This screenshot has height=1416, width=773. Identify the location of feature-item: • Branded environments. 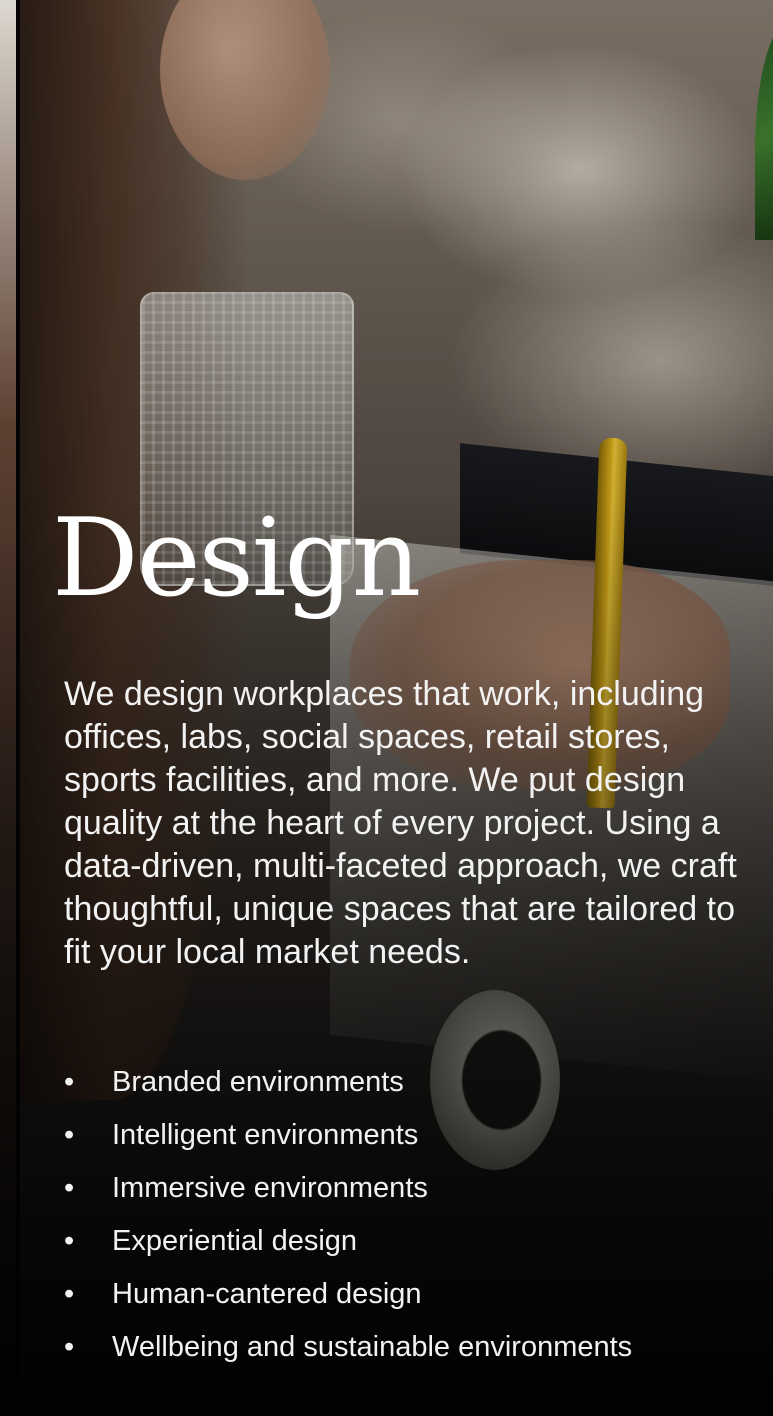
(403, 1082).